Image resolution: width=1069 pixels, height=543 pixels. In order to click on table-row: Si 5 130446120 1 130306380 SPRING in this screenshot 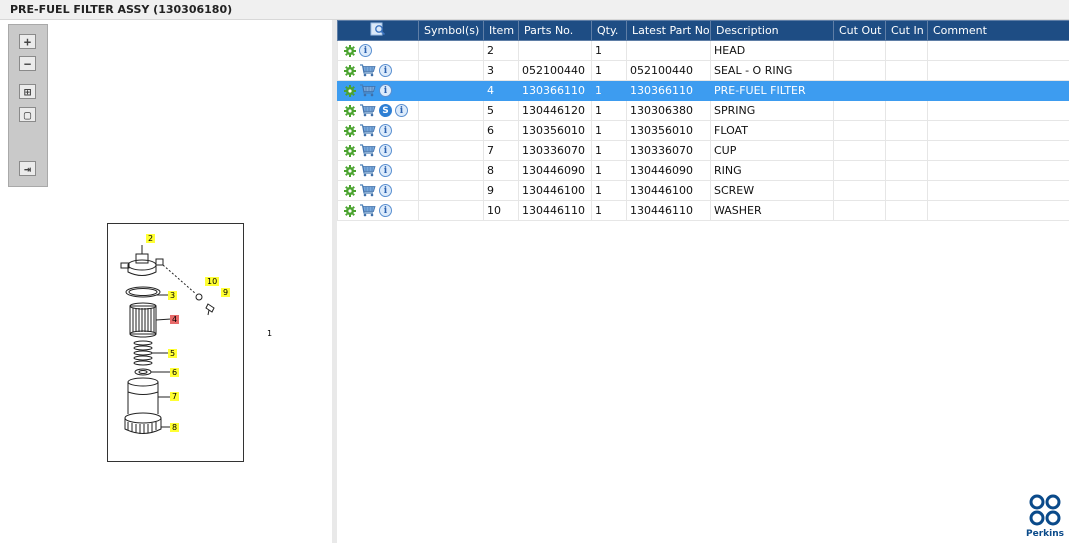, I will do `click(703, 110)`.